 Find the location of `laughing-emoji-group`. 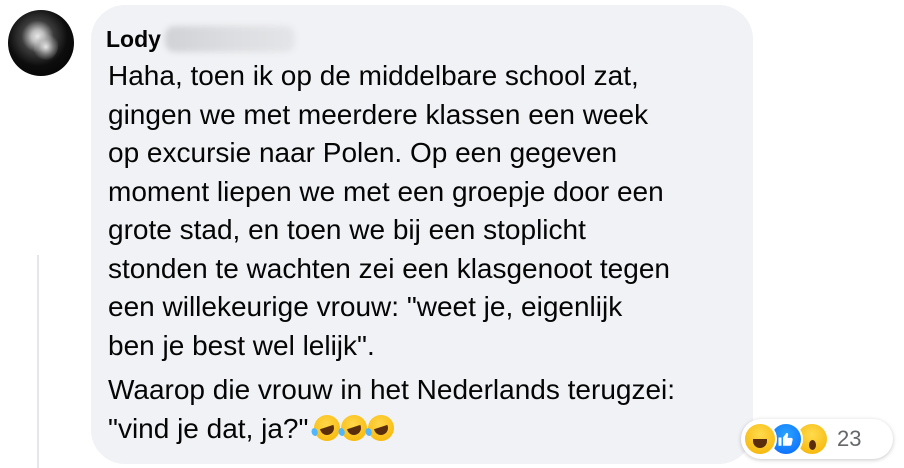

laughing-emoji-group is located at coordinates (354, 427).